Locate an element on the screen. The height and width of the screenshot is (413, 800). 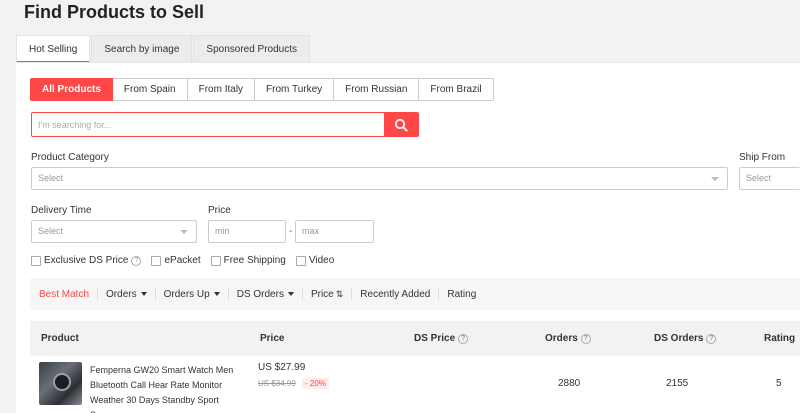
tab-hot-selling: Hot Selling is located at coordinates (53, 49).